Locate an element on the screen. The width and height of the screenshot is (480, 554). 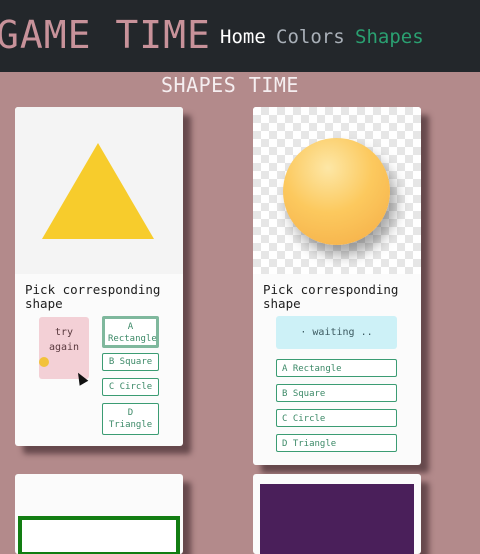
page-title: SHAPES TIME is located at coordinates (230, 85).